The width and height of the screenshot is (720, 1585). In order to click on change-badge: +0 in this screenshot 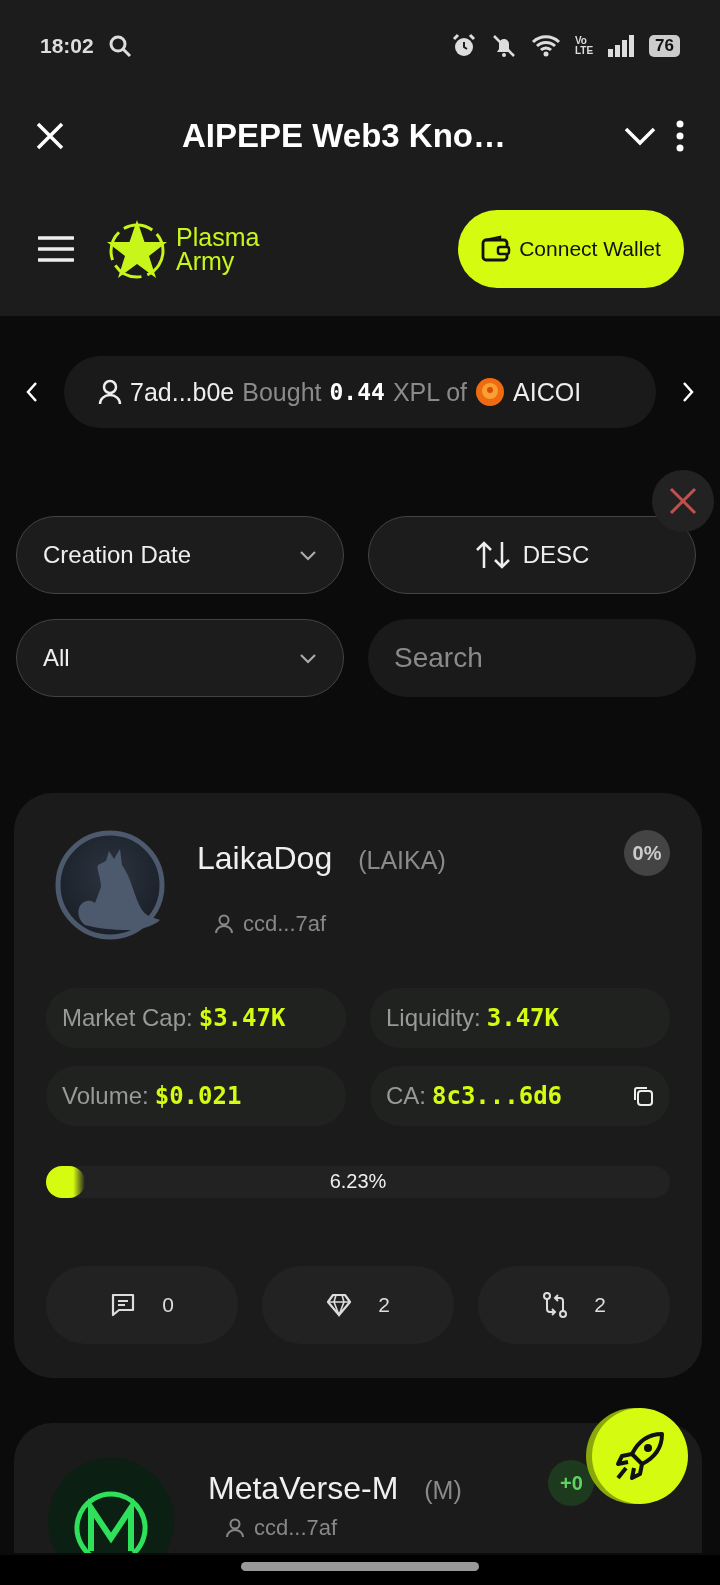, I will do `click(571, 1483)`.